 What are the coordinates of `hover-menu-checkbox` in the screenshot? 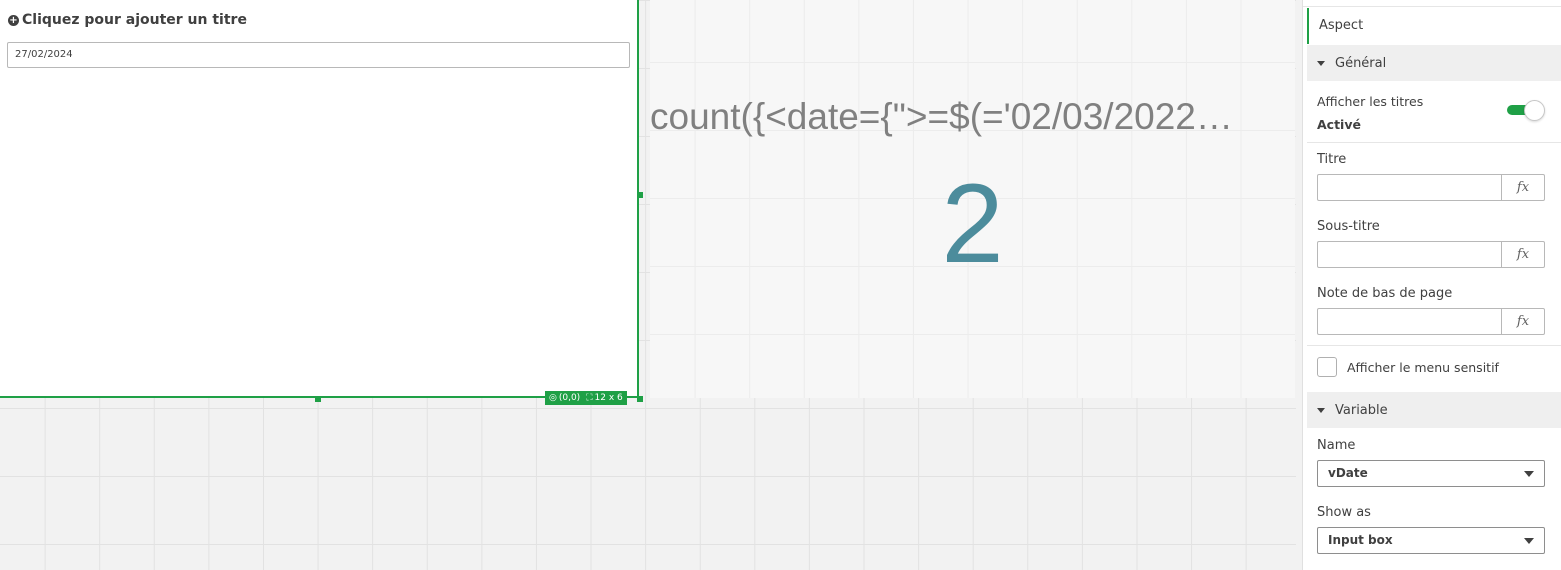 It's located at (1327, 367).